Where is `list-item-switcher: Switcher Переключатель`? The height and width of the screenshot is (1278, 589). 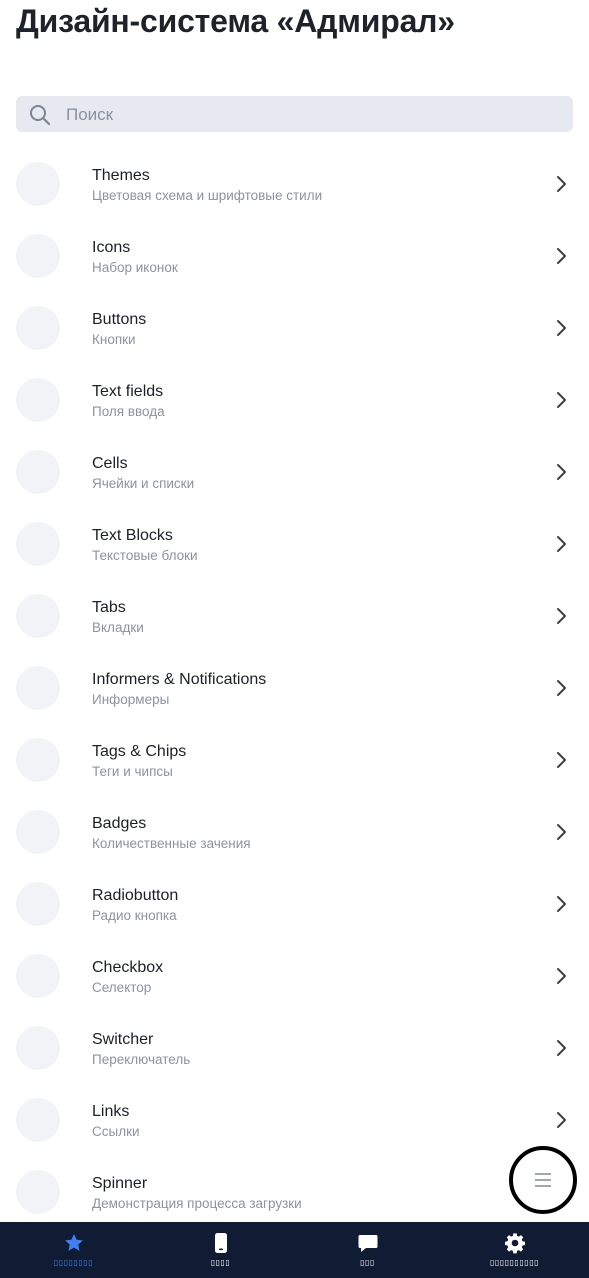 list-item-switcher: Switcher Переключатель is located at coordinates (294, 1048).